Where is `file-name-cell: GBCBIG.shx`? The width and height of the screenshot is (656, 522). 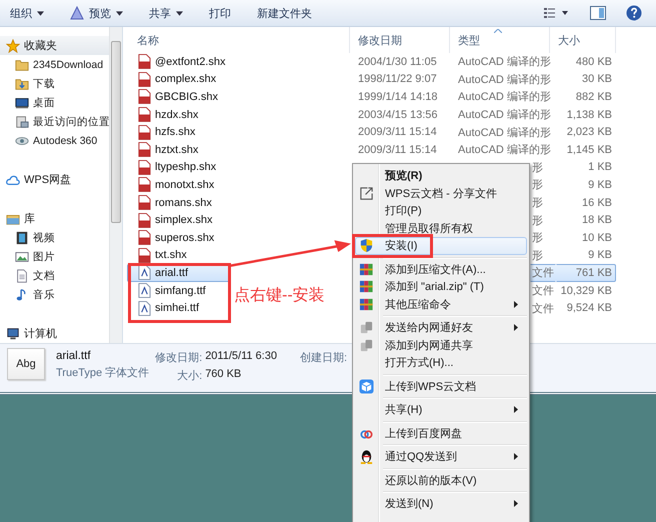 file-name-cell: GBCBIG.shx is located at coordinates (238, 97).